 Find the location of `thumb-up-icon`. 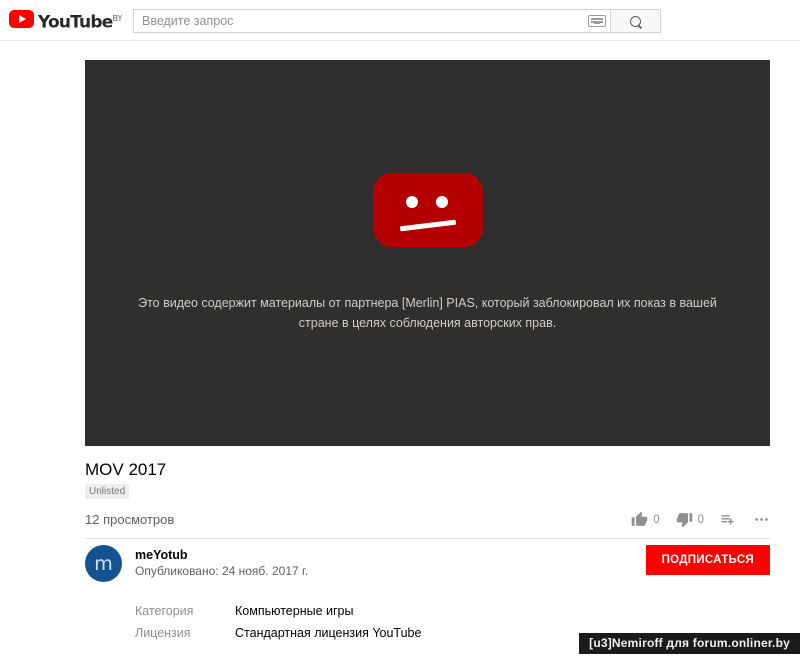

thumb-up-icon is located at coordinates (639, 518).